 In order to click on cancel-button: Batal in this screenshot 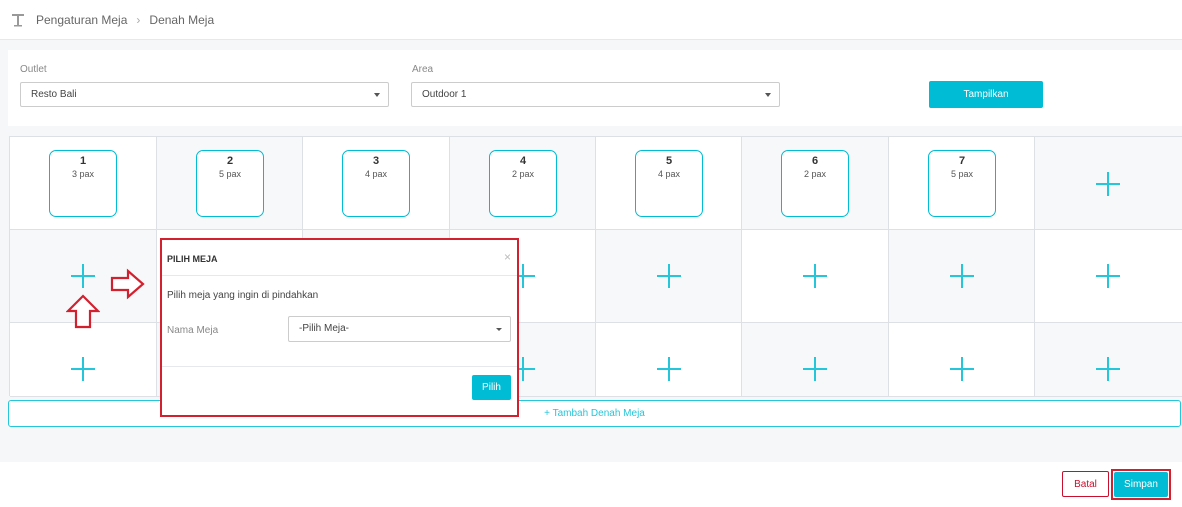, I will do `click(1085, 484)`.